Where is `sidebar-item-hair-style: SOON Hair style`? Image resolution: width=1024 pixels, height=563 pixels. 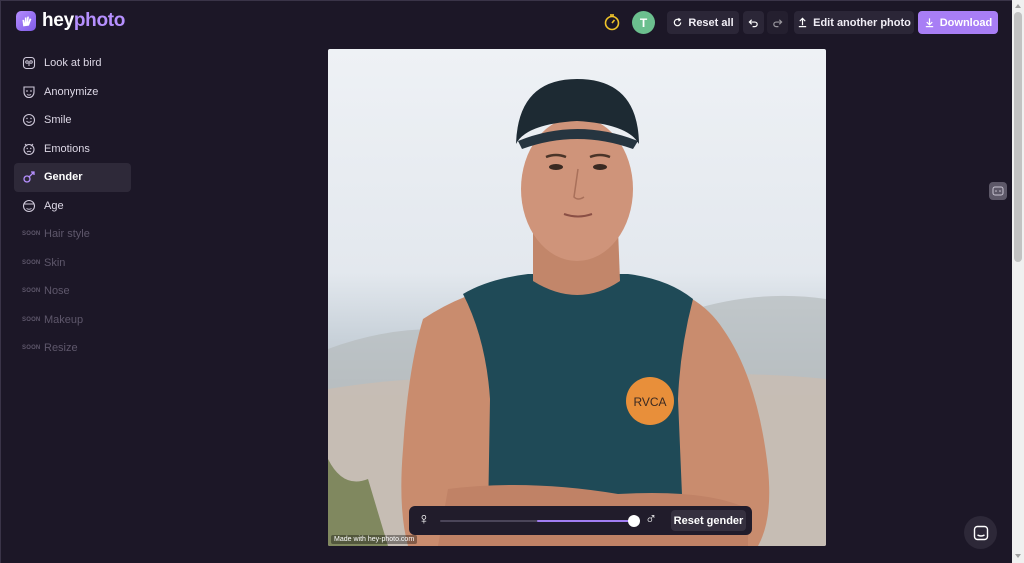
sidebar-item-hair-style: SOON Hair style is located at coordinates (72, 234).